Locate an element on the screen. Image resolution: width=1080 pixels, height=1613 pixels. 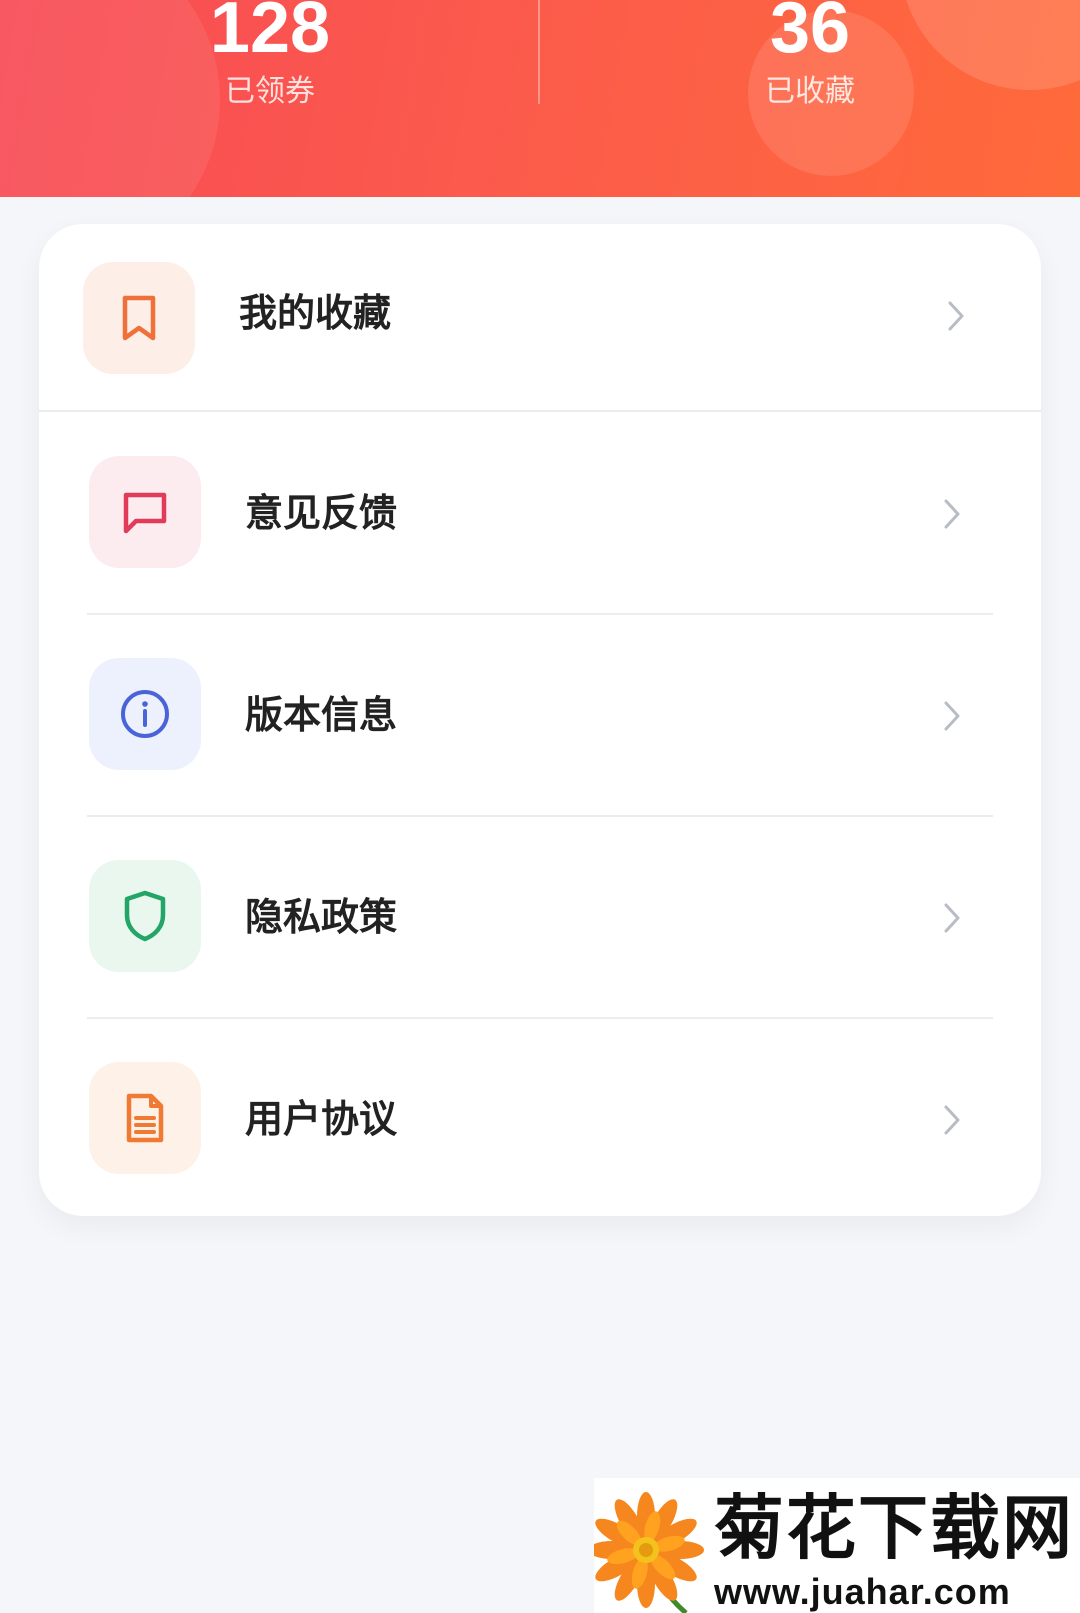
stat-coupons: 128 已领券 is located at coordinates (270, 56).